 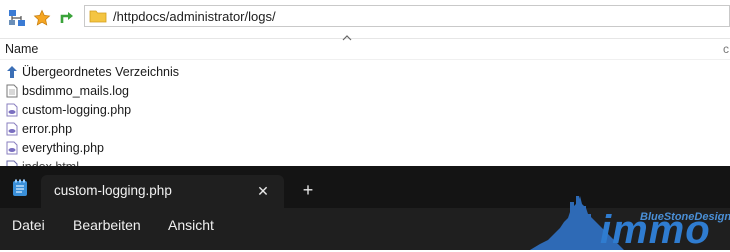 I want to click on column-header-partial: c, so click(x=726, y=49).